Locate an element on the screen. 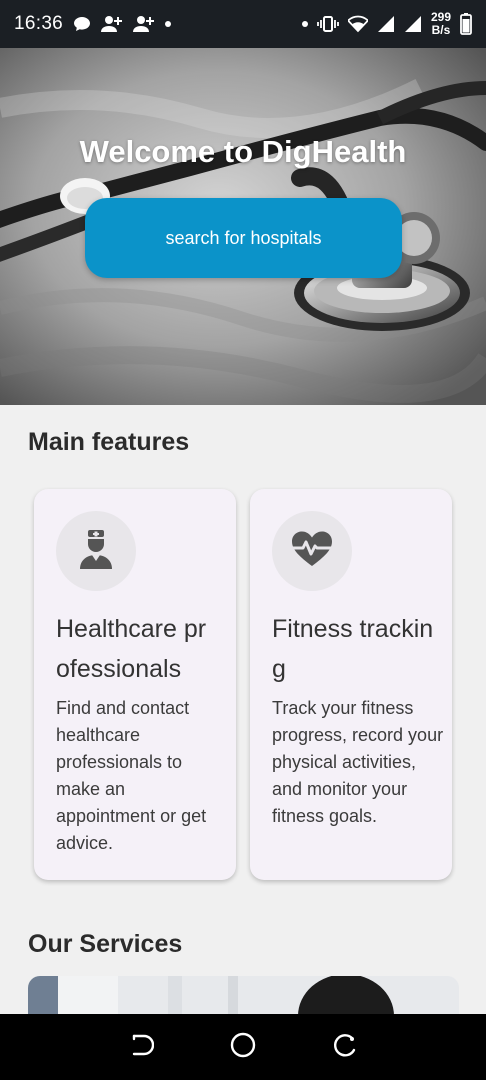  net-speed: 299 B/s is located at coordinates (441, 24).